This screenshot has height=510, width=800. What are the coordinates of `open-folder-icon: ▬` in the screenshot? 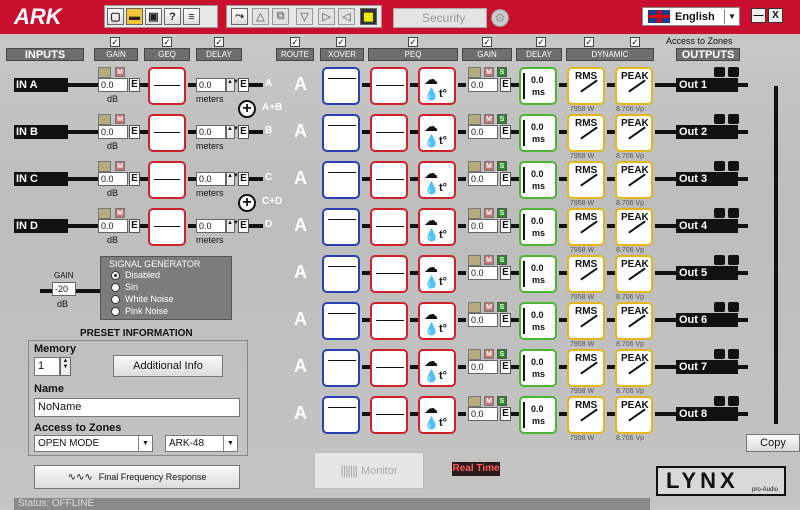 It's located at (134, 16).